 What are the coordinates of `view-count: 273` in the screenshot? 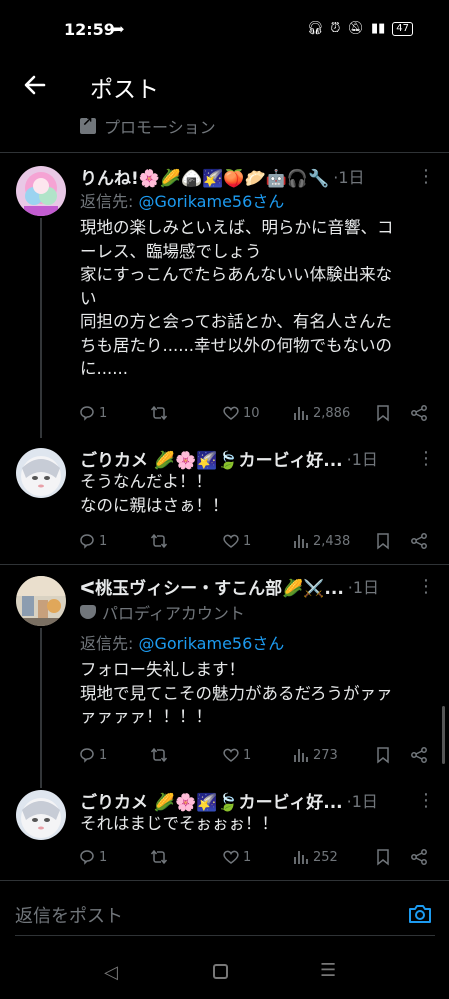 It's located at (325, 755).